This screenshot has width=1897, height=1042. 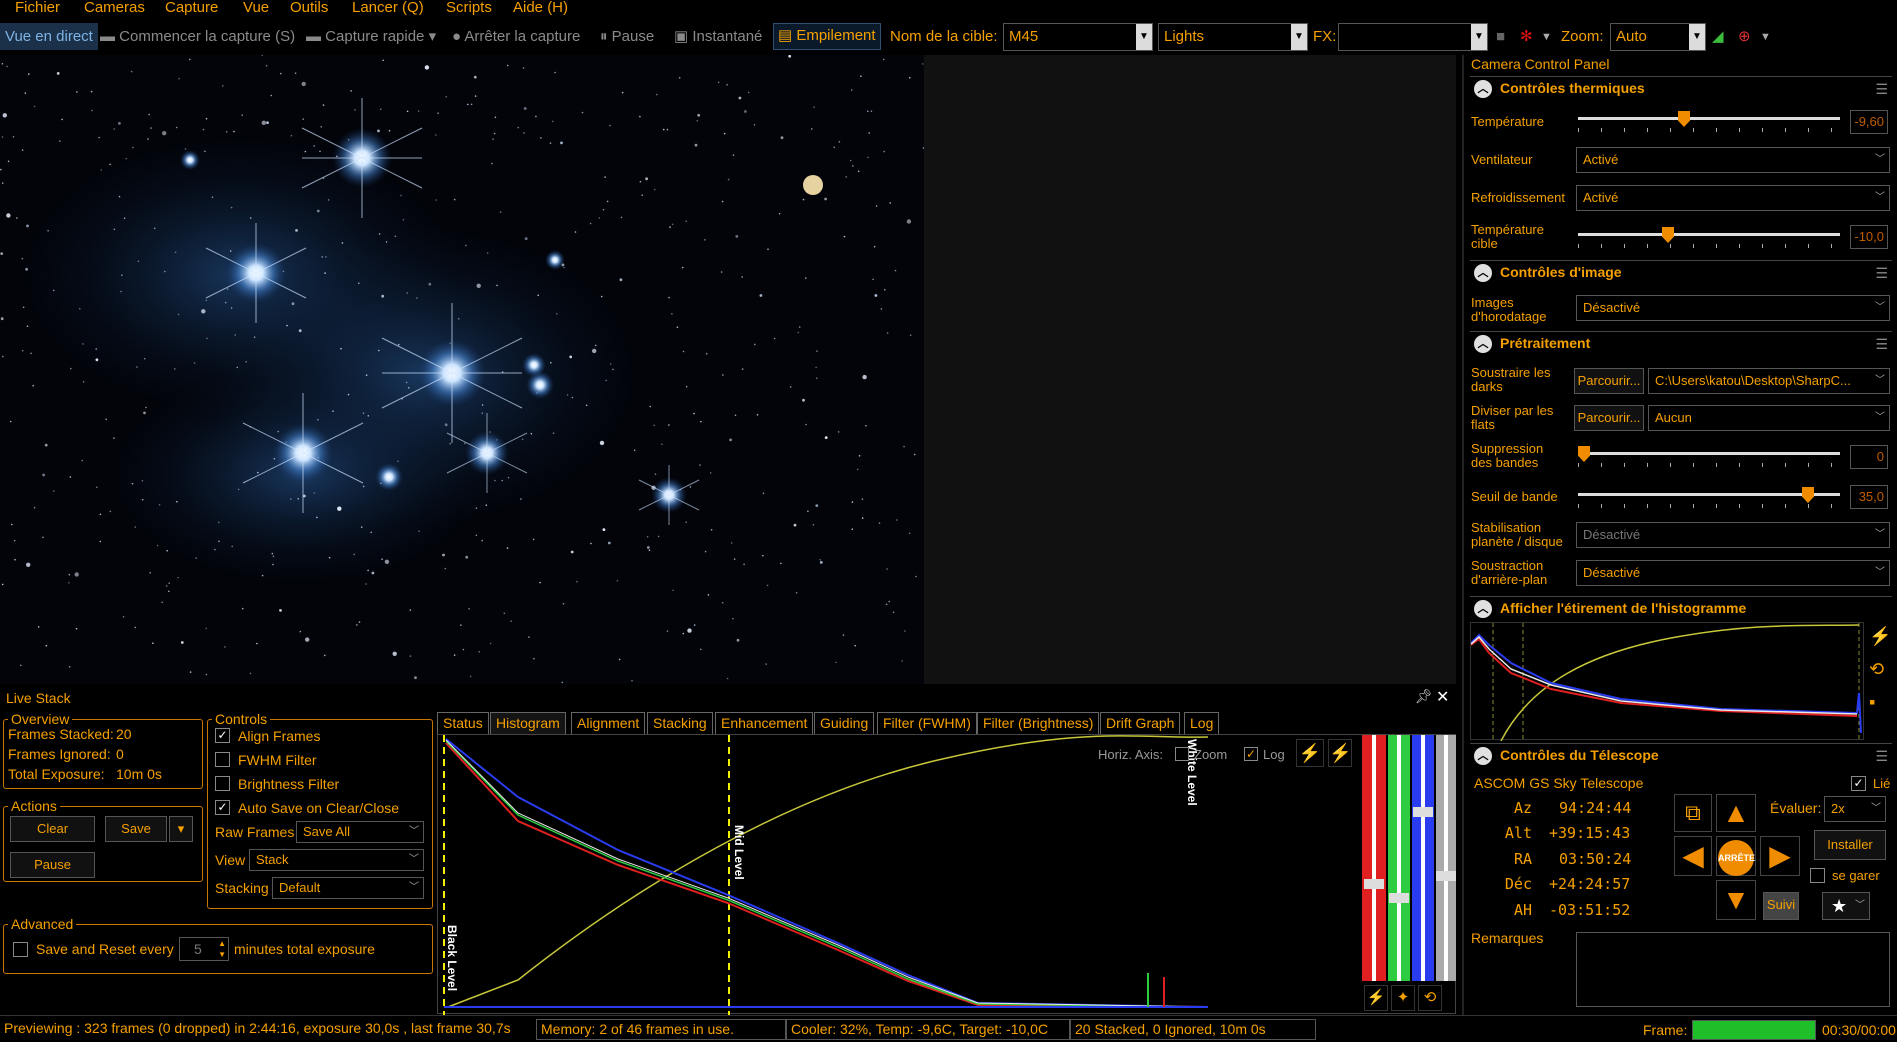 What do you see at coordinates (1584, 454) in the screenshot?
I see `banding-slider-thumb` at bounding box center [1584, 454].